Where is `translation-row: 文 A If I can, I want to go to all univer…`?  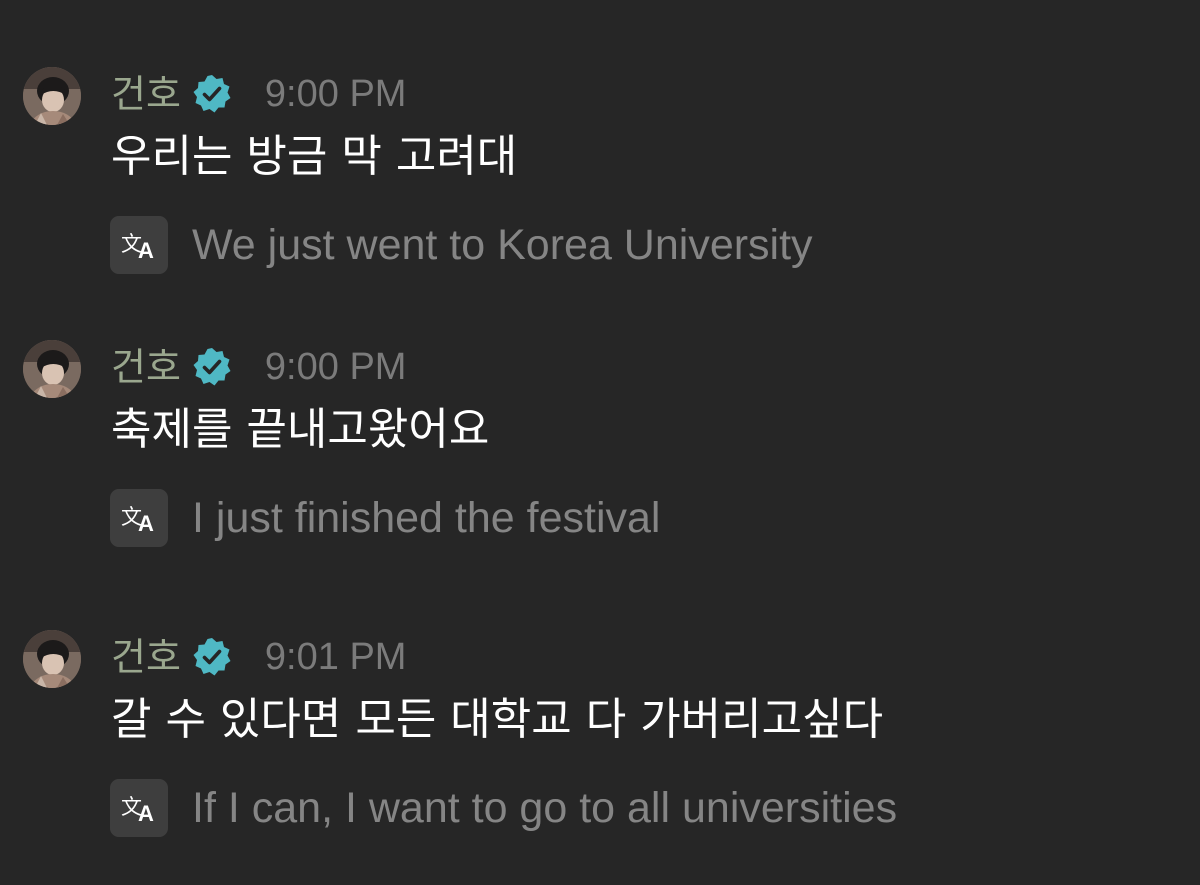
translation-row: 文 A If I can, I want to go to all univer… is located at coordinates (503, 808).